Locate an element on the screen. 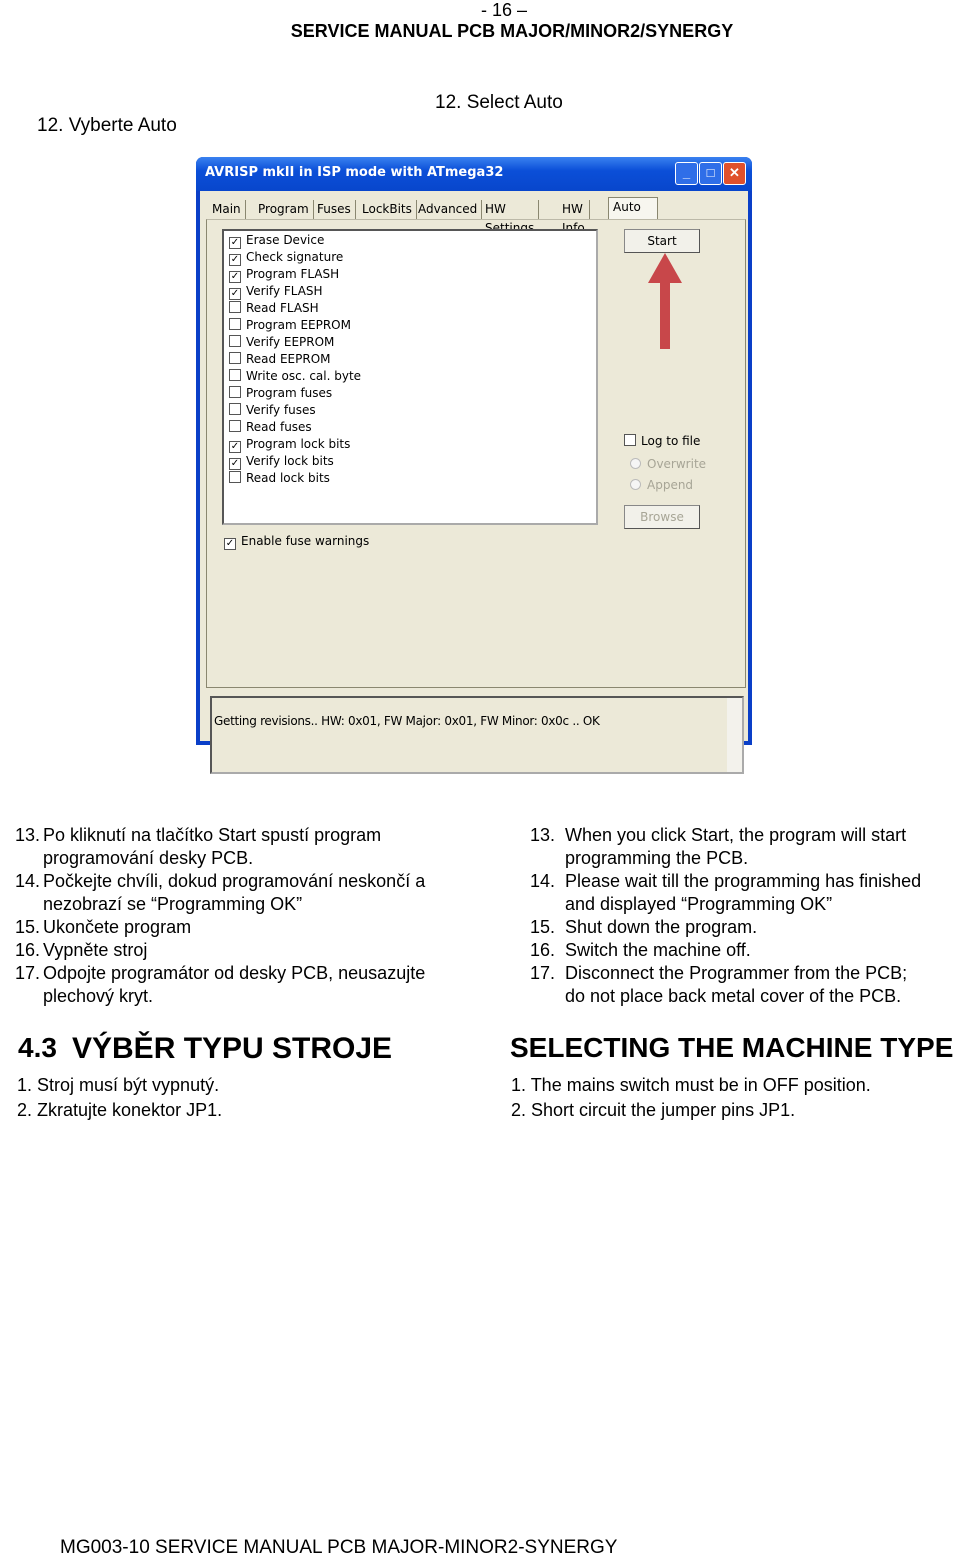 The image size is (960, 1559). step-item: 16. Switch the machine off. is located at coordinates (640, 950).